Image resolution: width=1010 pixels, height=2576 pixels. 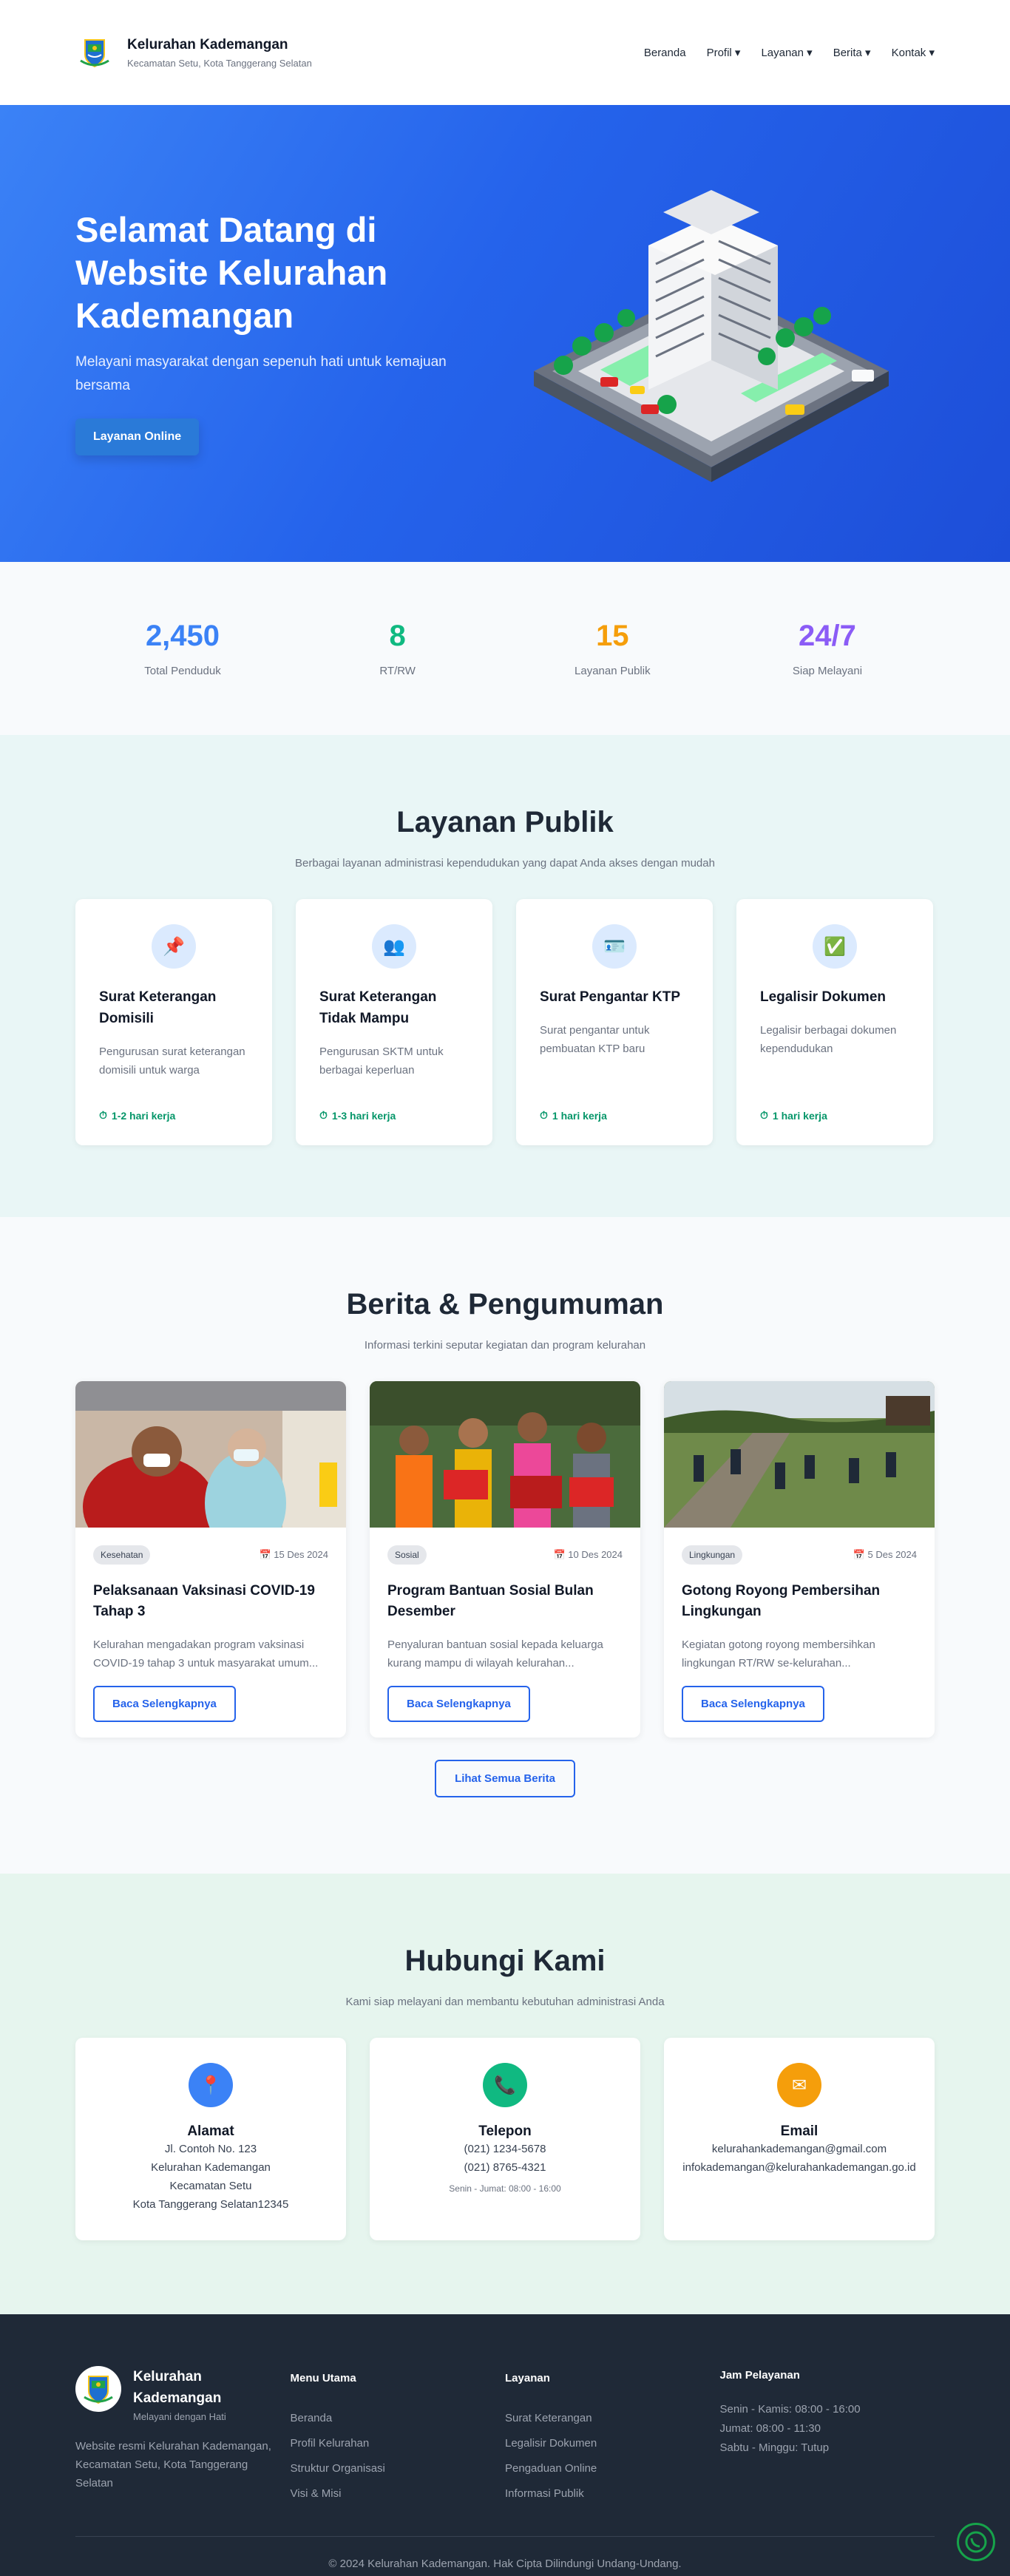 What do you see at coordinates (613, 636) in the screenshot?
I see `stat-value: 15` at bounding box center [613, 636].